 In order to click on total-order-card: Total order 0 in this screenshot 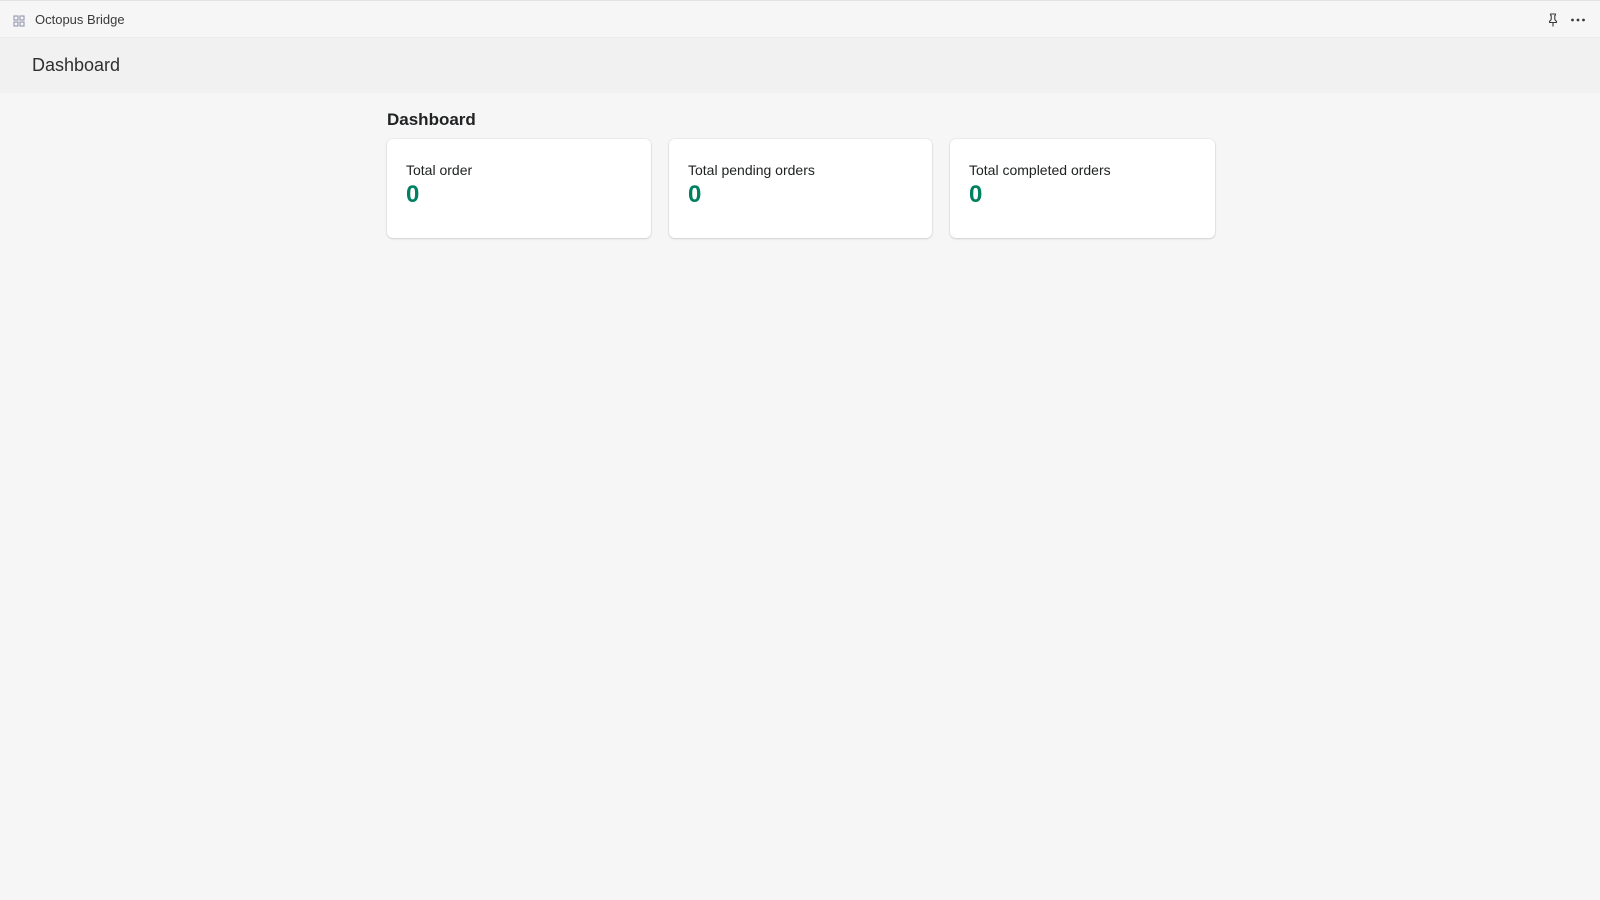, I will do `click(519, 188)`.